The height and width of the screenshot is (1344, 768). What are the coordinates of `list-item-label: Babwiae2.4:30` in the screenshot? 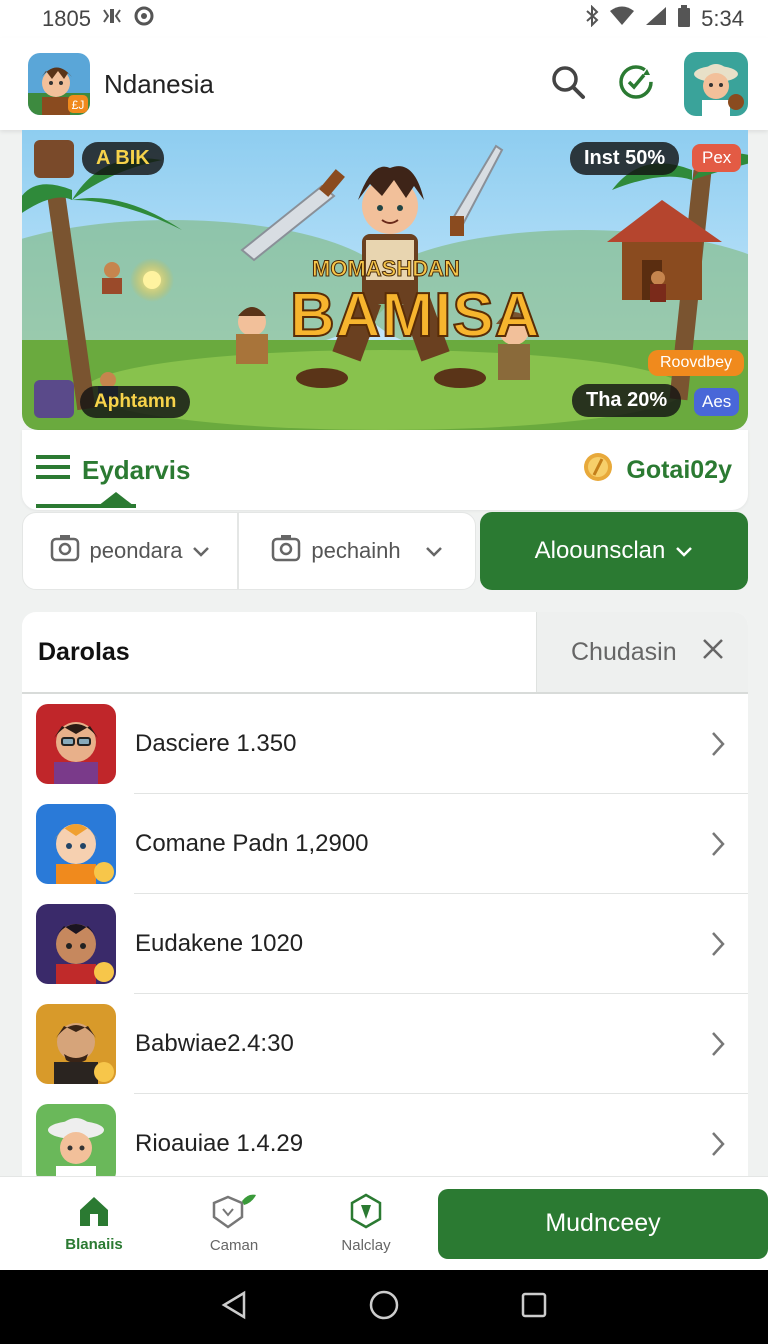 It's located at (214, 1043).